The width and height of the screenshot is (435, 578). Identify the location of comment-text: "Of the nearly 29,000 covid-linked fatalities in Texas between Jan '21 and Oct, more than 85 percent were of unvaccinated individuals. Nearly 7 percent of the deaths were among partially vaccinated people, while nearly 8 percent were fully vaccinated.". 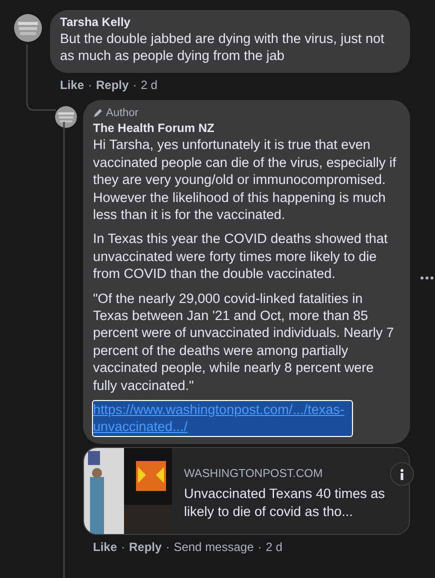
(244, 342).